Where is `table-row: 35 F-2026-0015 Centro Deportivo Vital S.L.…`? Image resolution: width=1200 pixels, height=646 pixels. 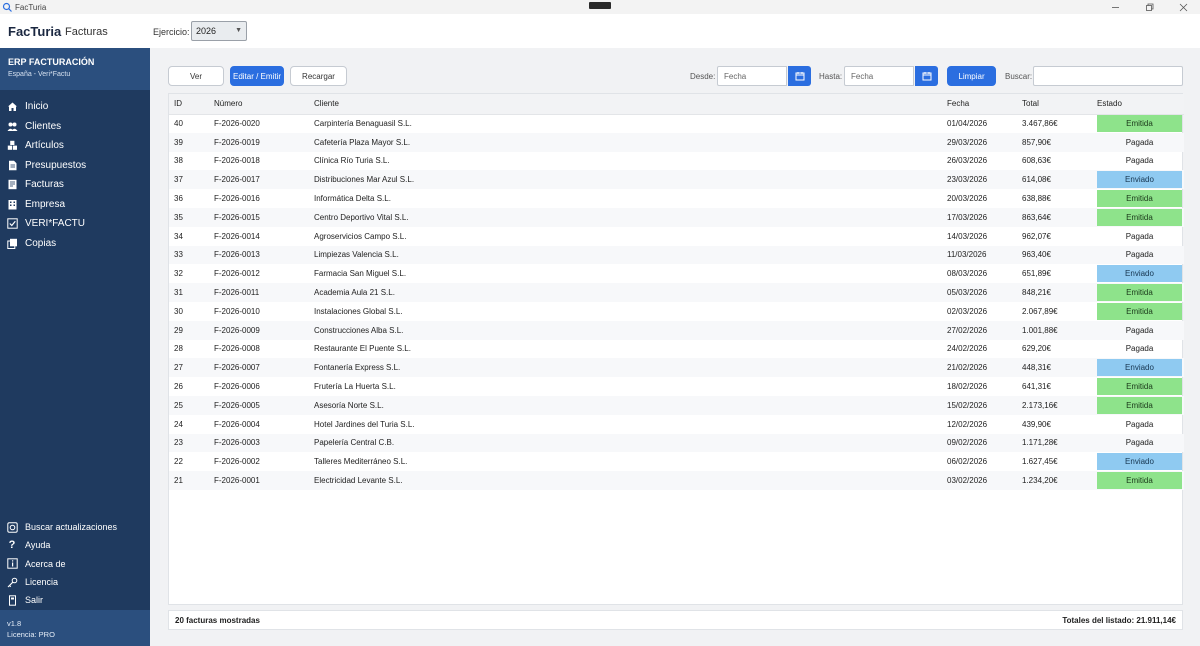 table-row: 35 F-2026-0015 Centro Deportivo Vital S.L.… is located at coordinates (676, 217).